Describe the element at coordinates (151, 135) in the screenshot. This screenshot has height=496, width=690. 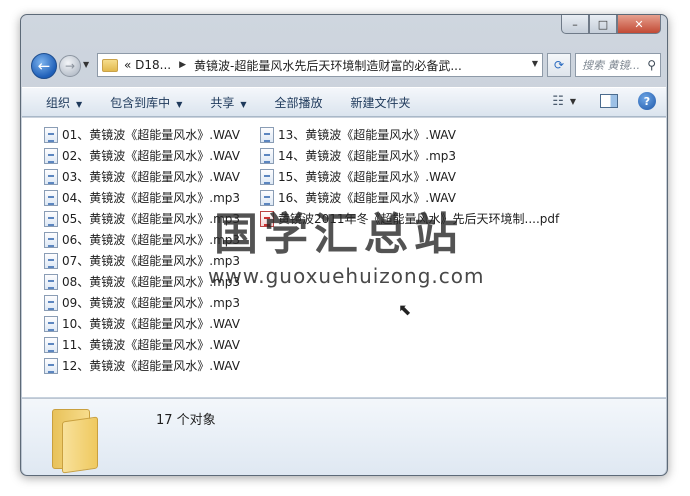
I see `file-name: 01、黄镜波《超能量风水》.WAV` at that location.